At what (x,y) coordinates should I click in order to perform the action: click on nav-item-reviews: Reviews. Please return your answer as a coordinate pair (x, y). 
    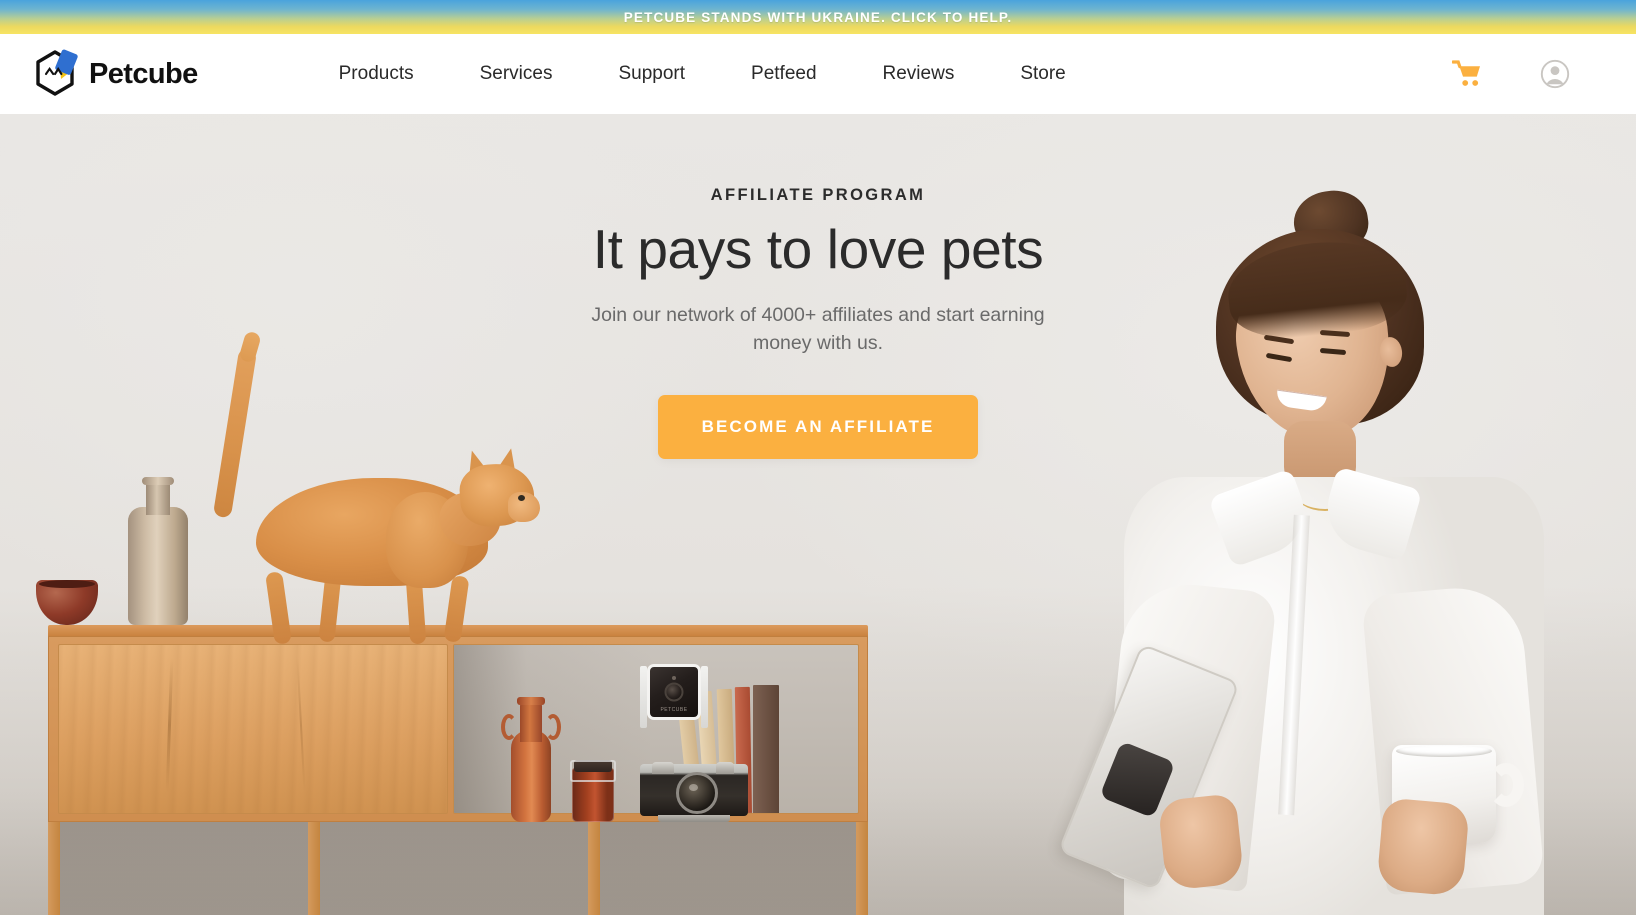
    Looking at the image, I should click on (919, 74).